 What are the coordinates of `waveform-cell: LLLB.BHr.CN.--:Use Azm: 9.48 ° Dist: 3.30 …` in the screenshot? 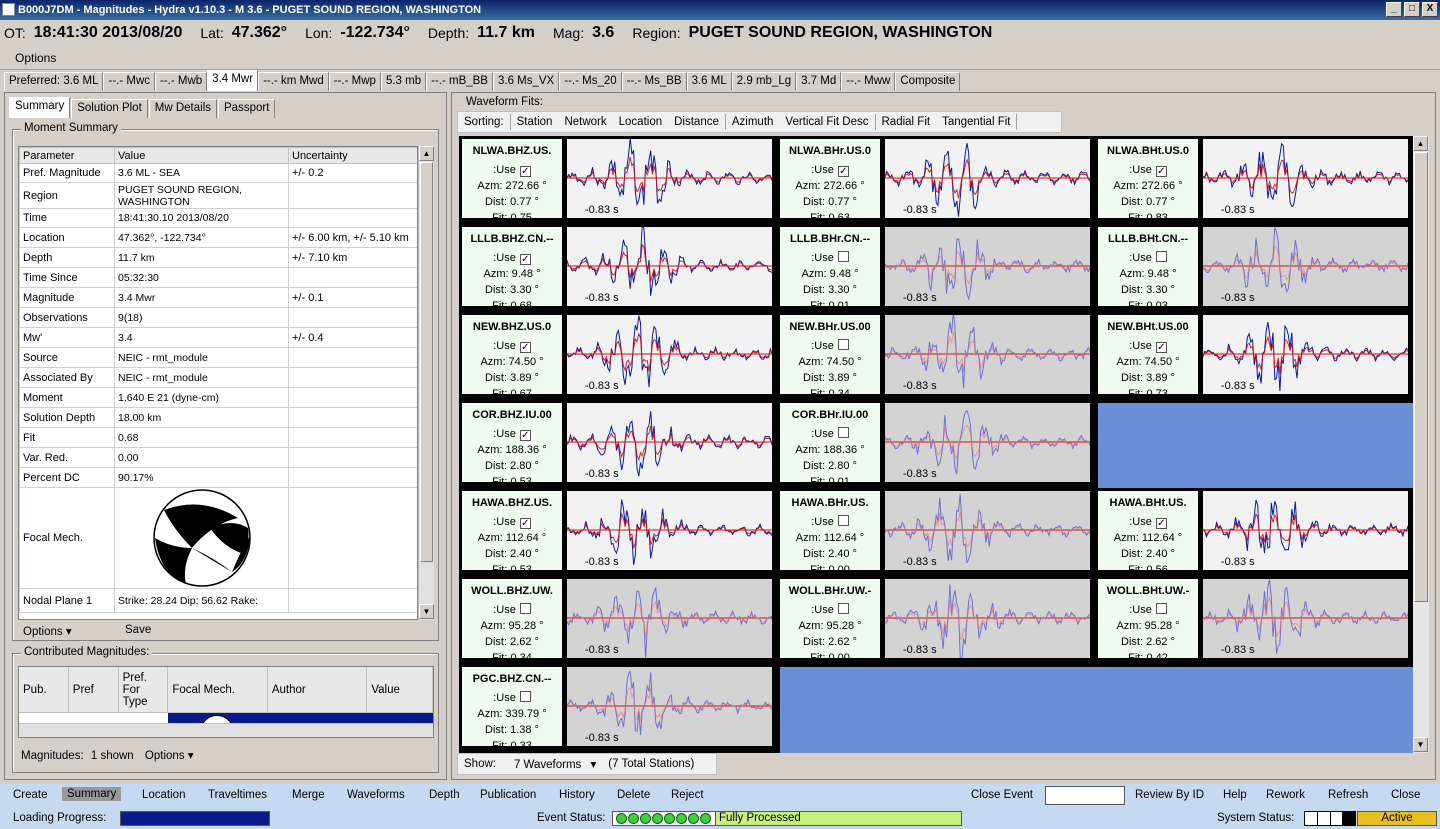 It's located at (937, 269).